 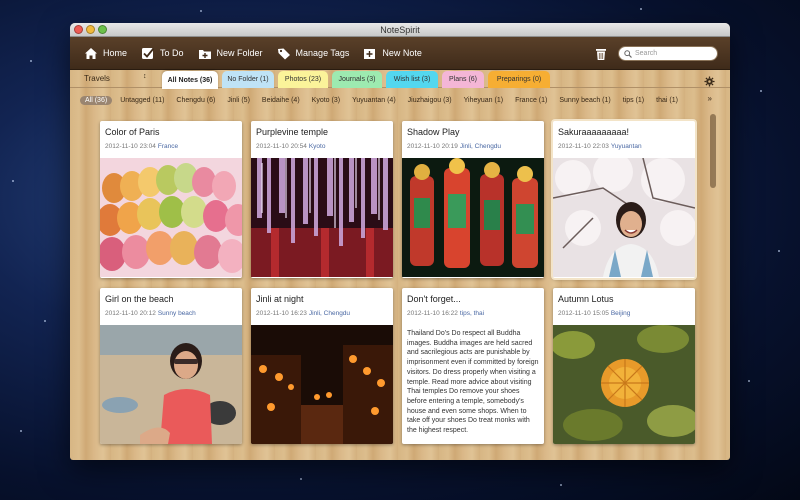 What do you see at coordinates (171, 217) in the screenshot?
I see `macarons-photo` at bounding box center [171, 217].